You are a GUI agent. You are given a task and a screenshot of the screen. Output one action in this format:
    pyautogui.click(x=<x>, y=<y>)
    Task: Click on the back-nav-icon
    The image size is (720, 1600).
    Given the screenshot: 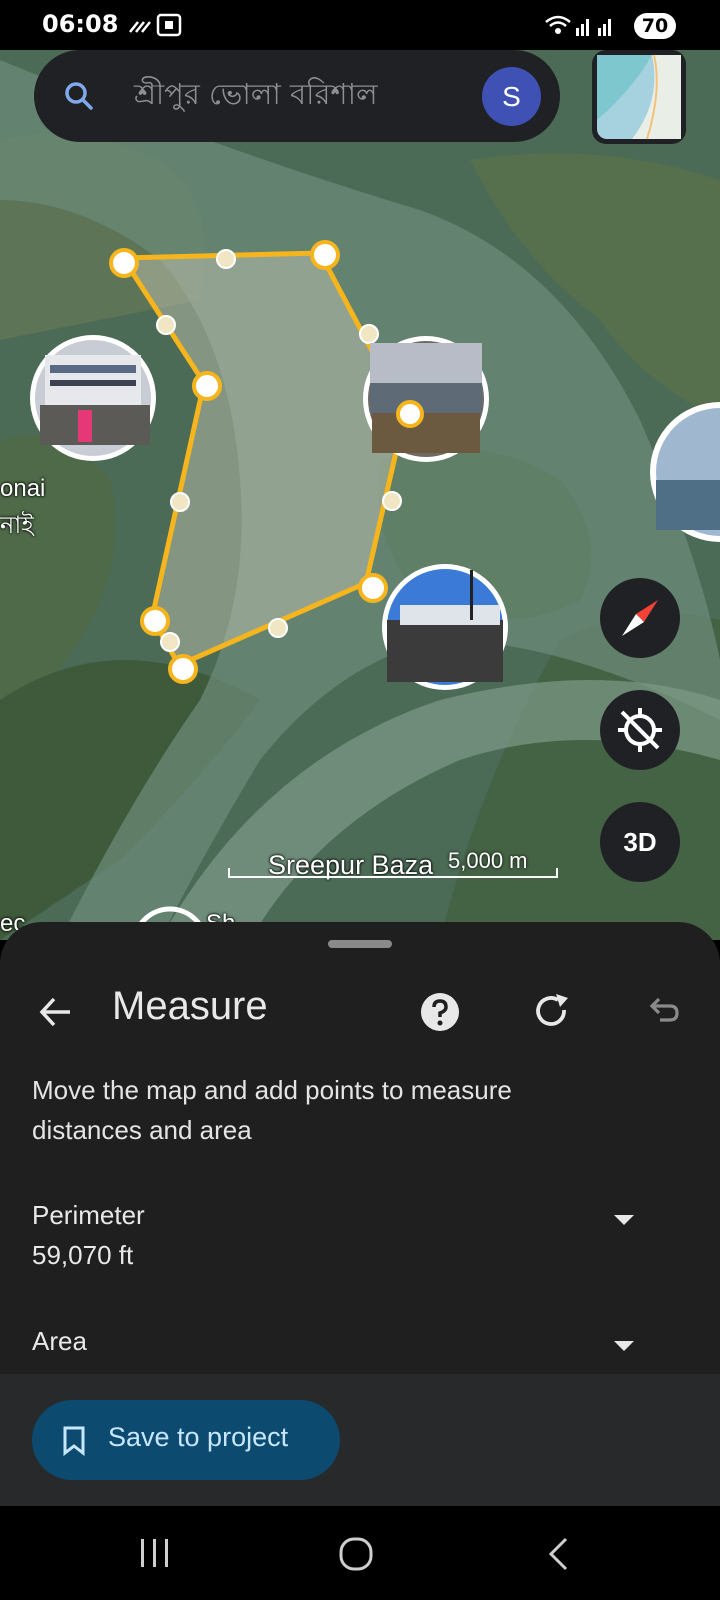 What is the action you would take?
    pyautogui.click(x=558, y=1554)
    